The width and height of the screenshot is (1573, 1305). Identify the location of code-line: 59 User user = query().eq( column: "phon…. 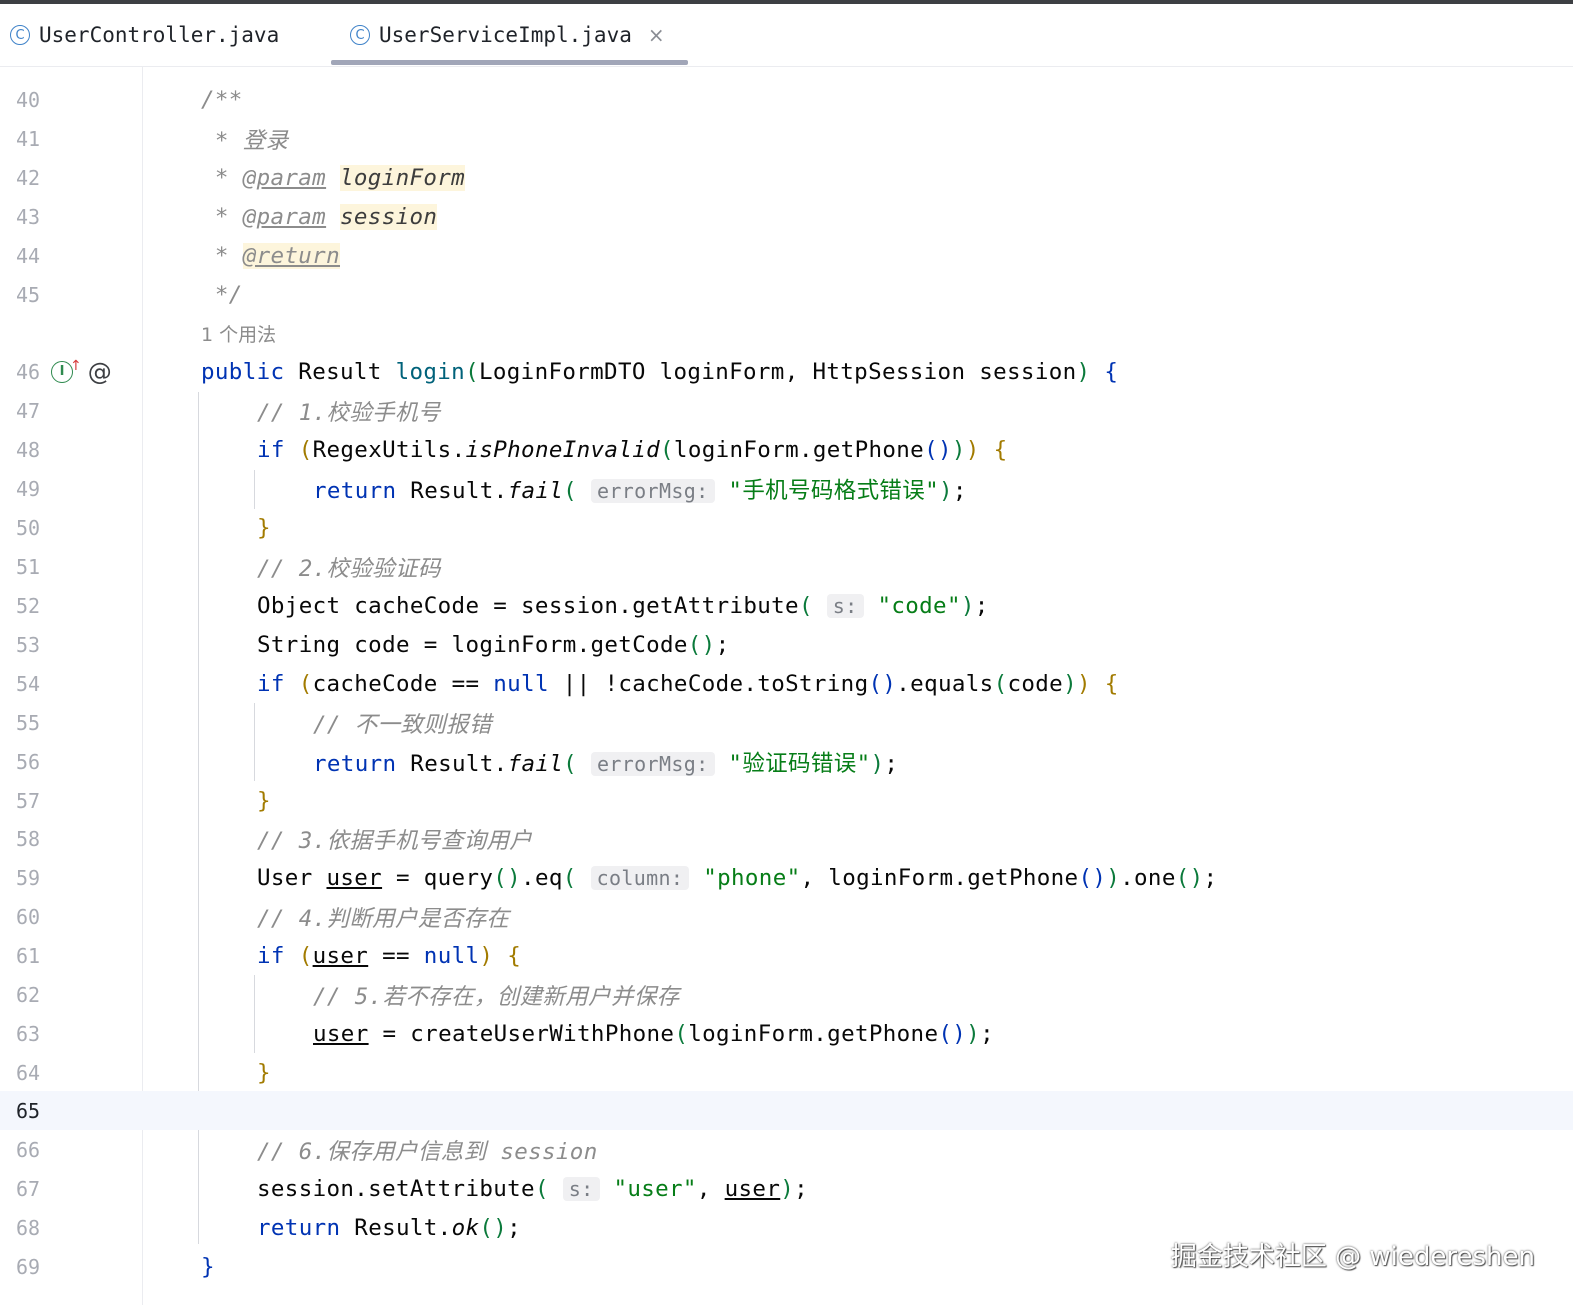
(786, 877).